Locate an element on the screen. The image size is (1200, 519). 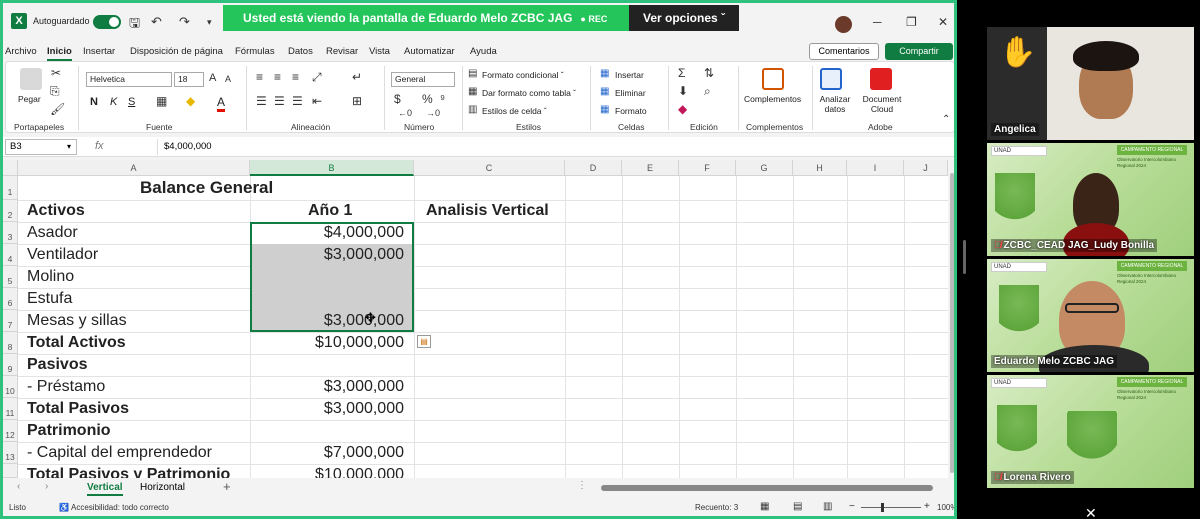
cell-B13: $7,000,000 is located at coordinates (329, 453).